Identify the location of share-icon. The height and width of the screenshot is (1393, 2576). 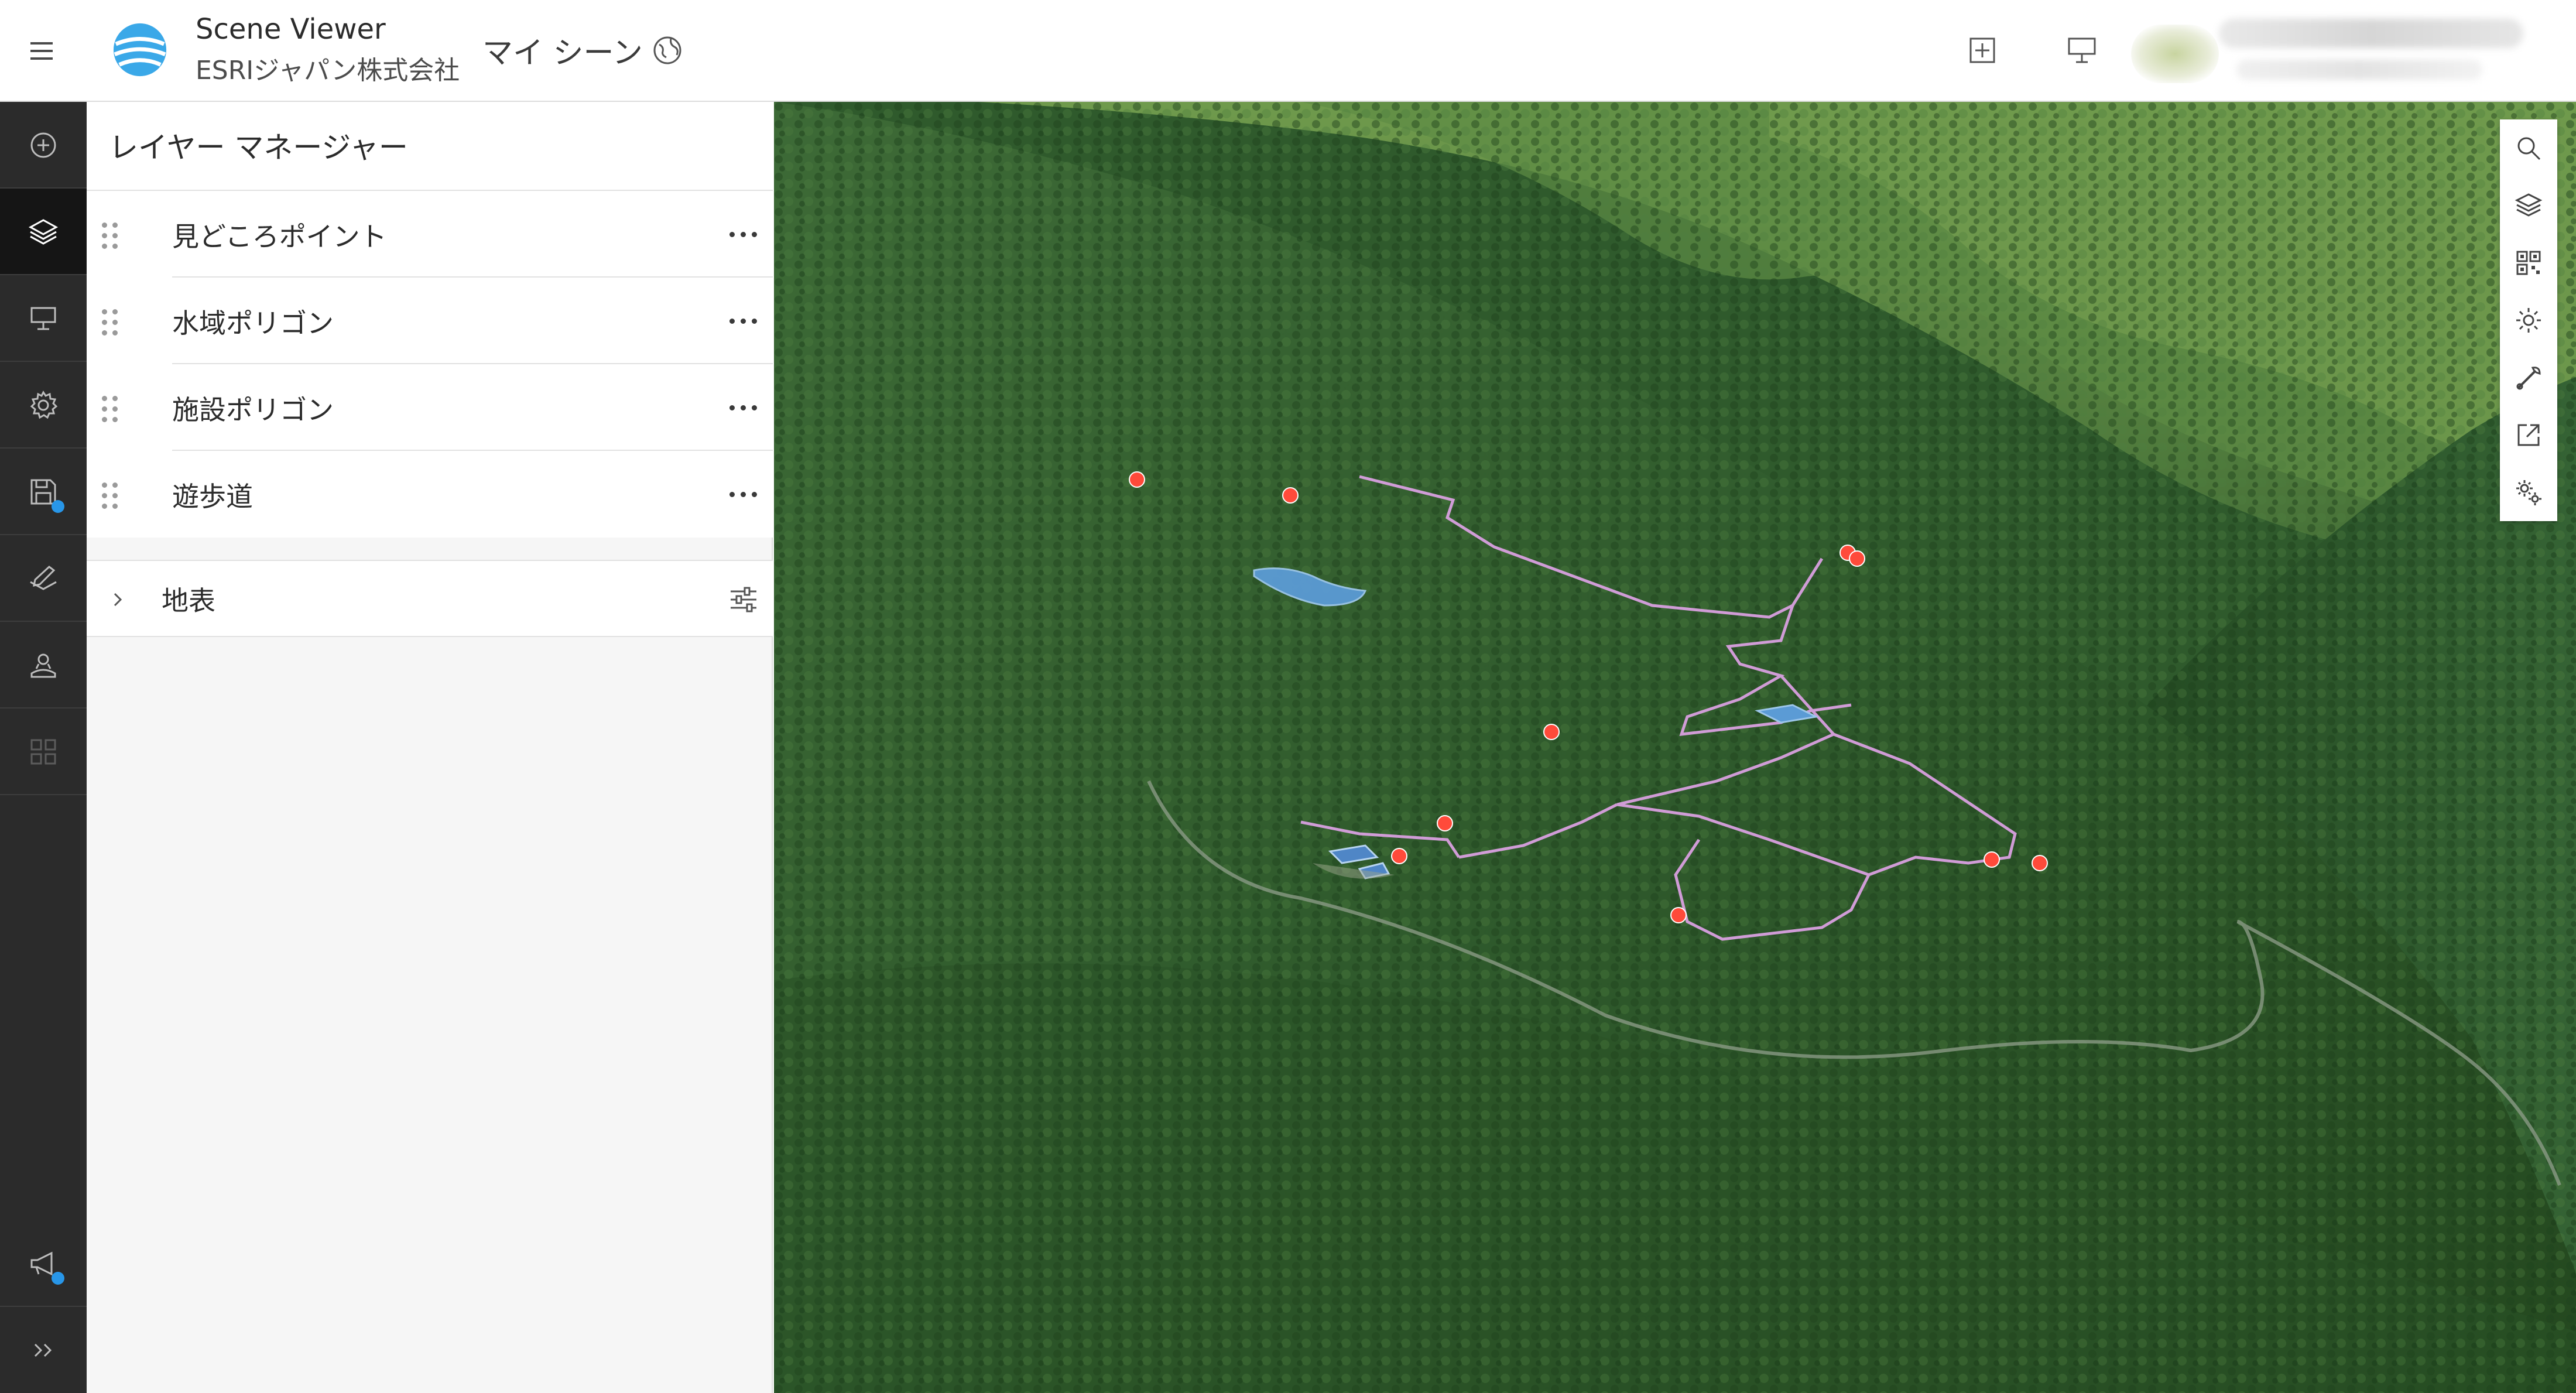
(2528, 435).